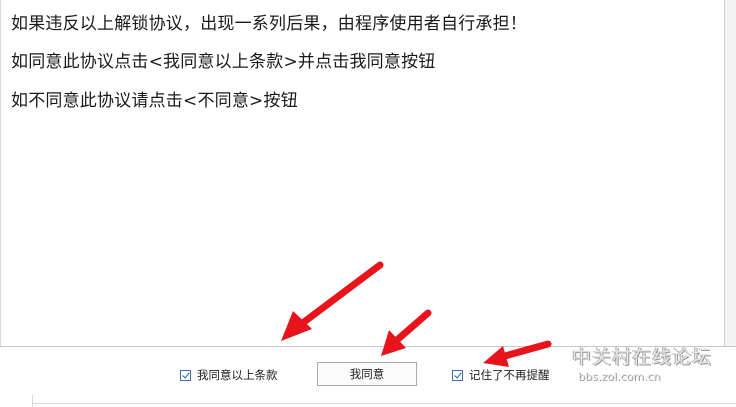 The image size is (736, 407). What do you see at coordinates (269, 24) in the screenshot?
I see `agreement-line-consequences: 如果违反以上解锁协议，出现一系列后果，由程序使用者自行承担！` at bounding box center [269, 24].